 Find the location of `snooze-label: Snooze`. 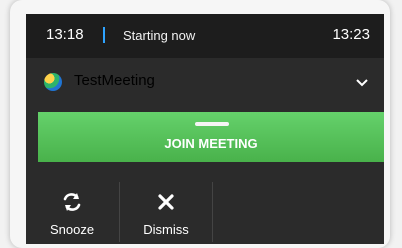

snooze-label: Snooze is located at coordinates (72, 229).